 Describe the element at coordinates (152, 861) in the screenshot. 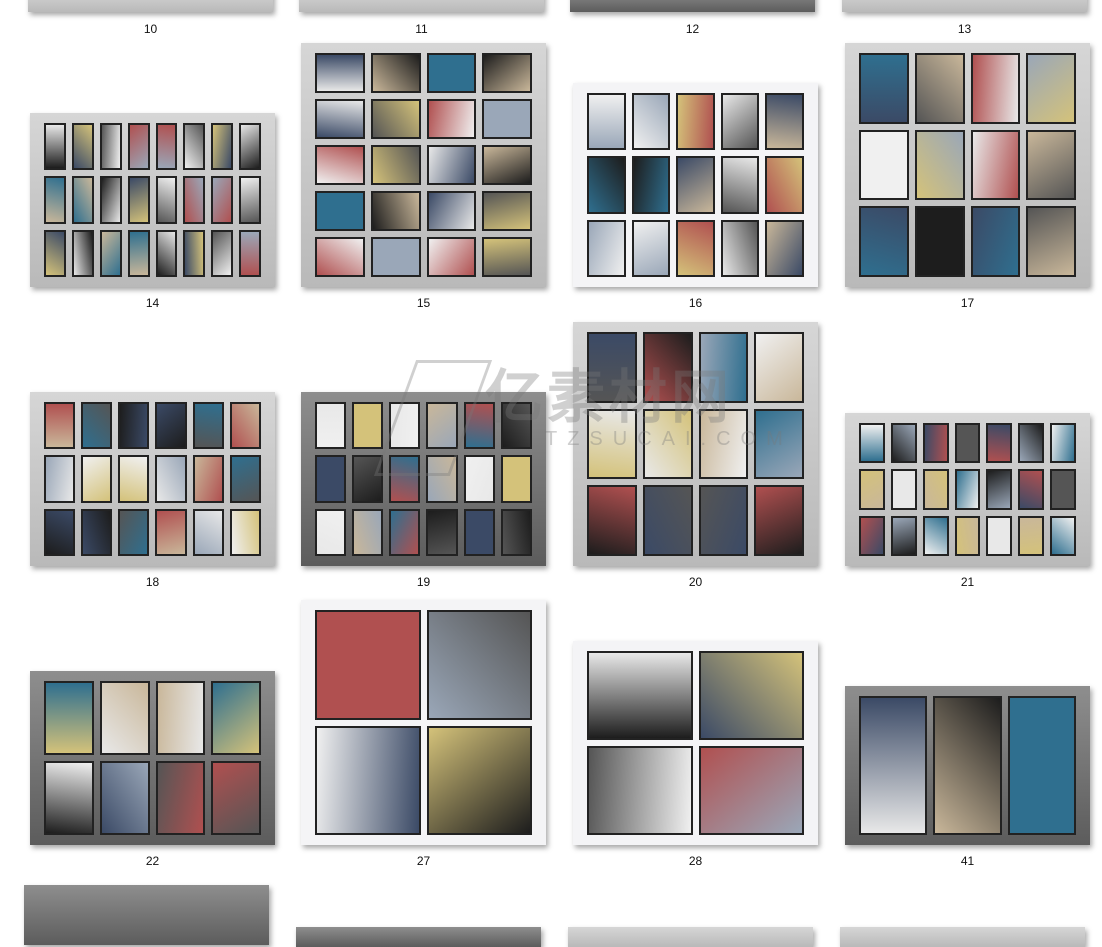

I see `thumbnail-label: 22` at that location.